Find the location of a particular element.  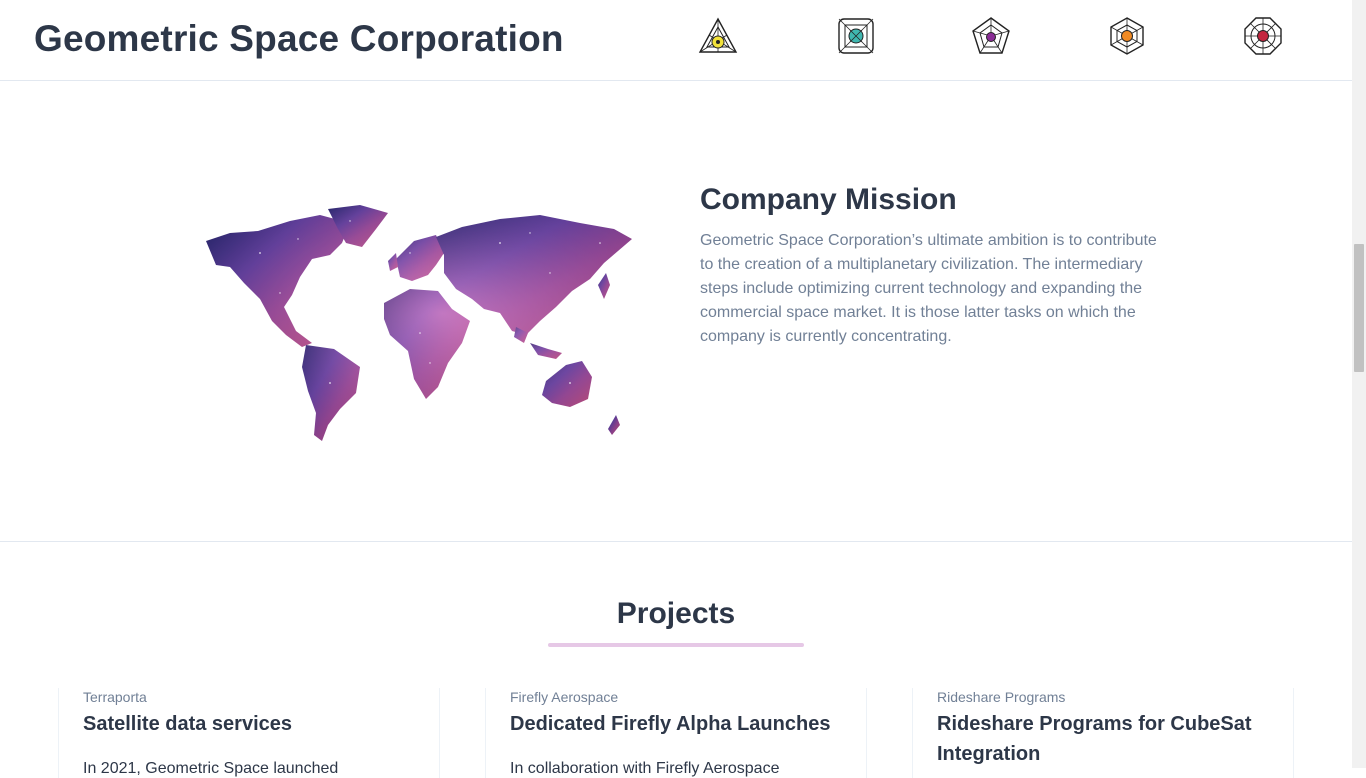

project-text: In 2021, Geometric Space launched is located at coordinates (211, 768).